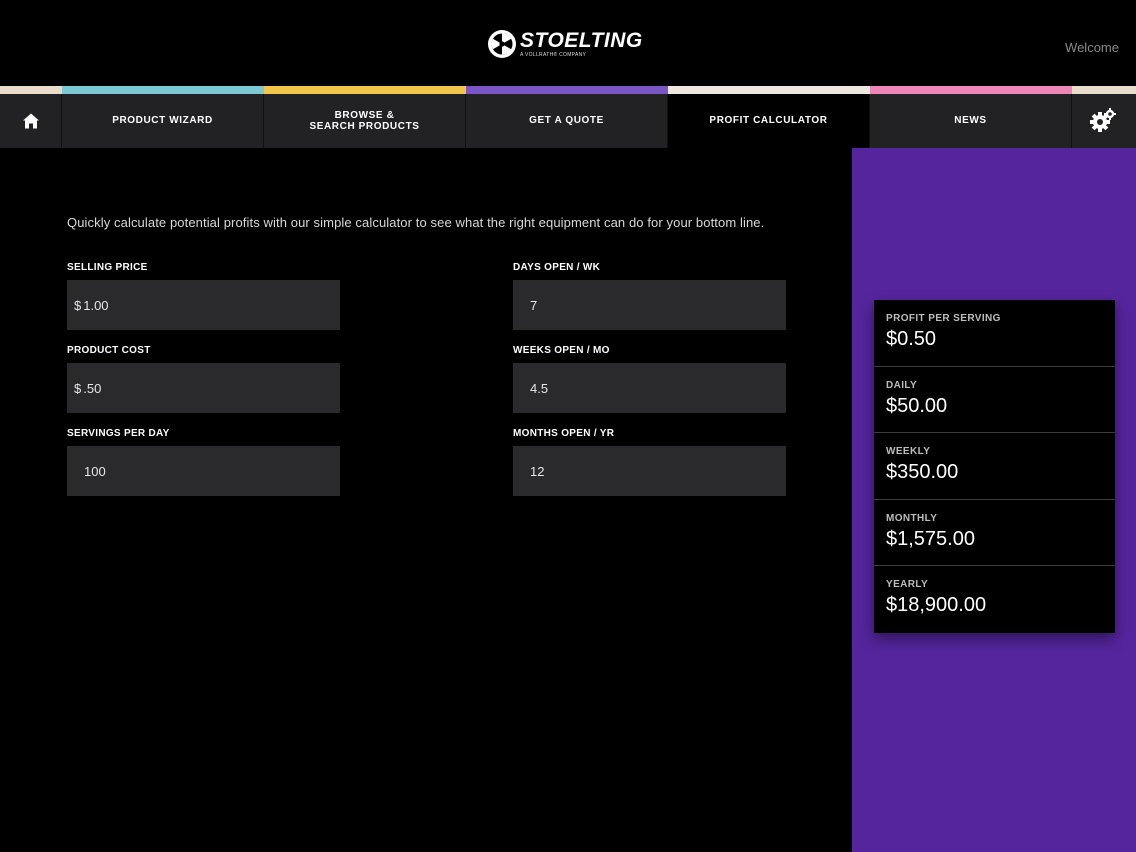  What do you see at coordinates (107, 267) in the screenshot?
I see `selling-price-label: SELLING PRICE` at bounding box center [107, 267].